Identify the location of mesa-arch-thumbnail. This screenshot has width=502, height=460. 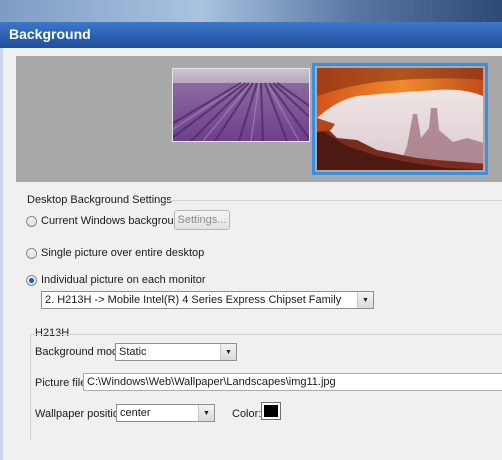
(400, 119).